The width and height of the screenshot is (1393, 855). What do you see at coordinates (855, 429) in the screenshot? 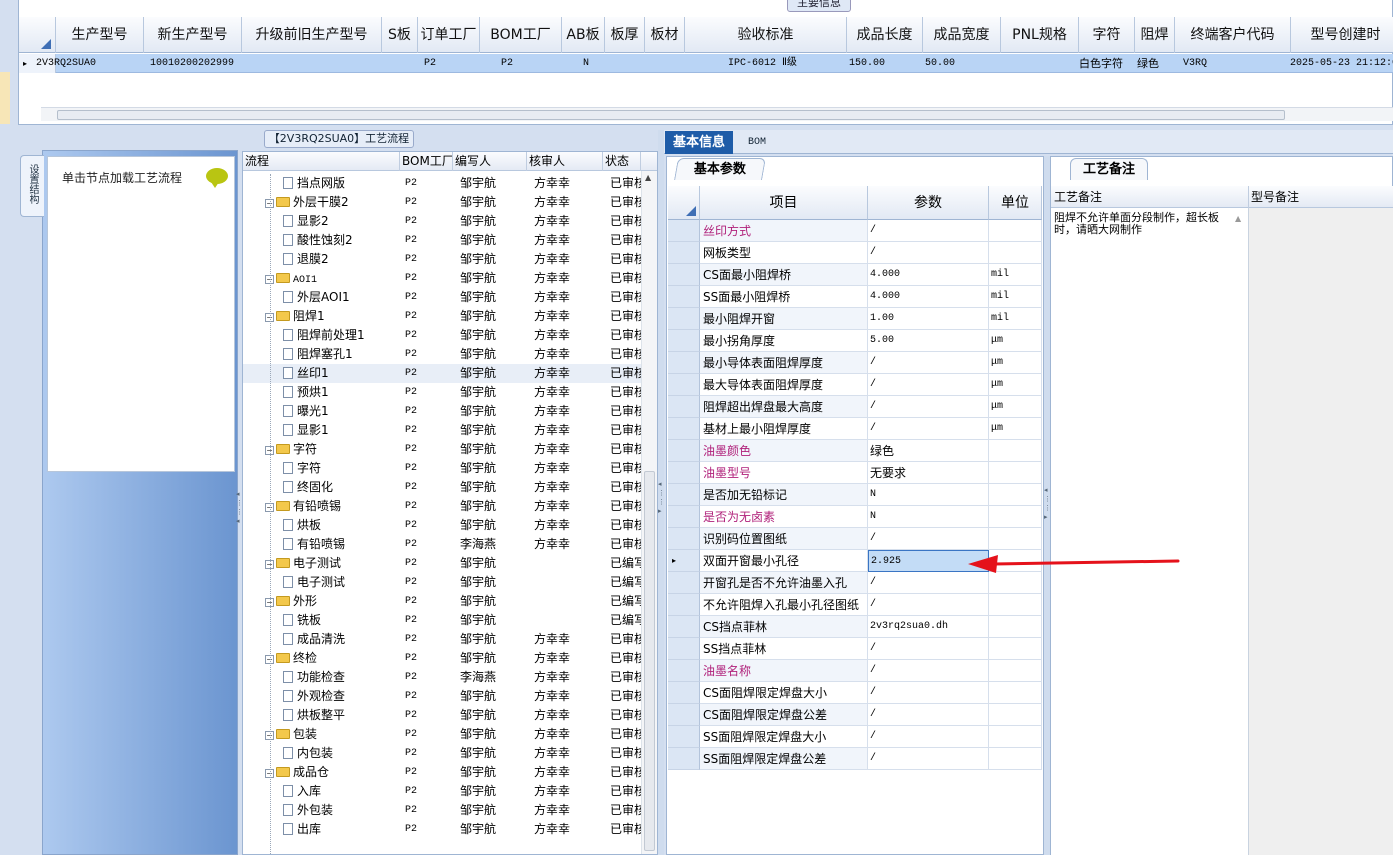
I see `param-row: 基材上最小阻焊厚度 / μm` at bounding box center [855, 429].